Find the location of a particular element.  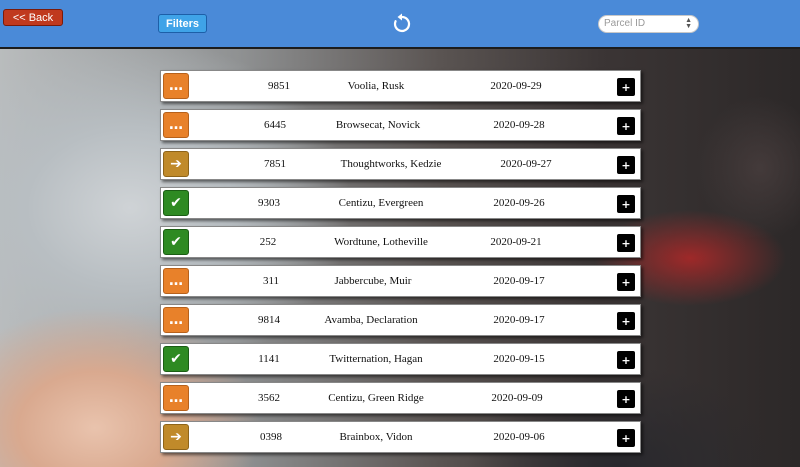

parcel-date: 2020-09-06 is located at coordinates (519, 437).